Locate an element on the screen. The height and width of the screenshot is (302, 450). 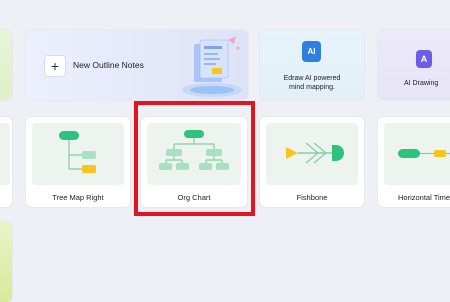
selection-highlight-box is located at coordinates (194, 158).